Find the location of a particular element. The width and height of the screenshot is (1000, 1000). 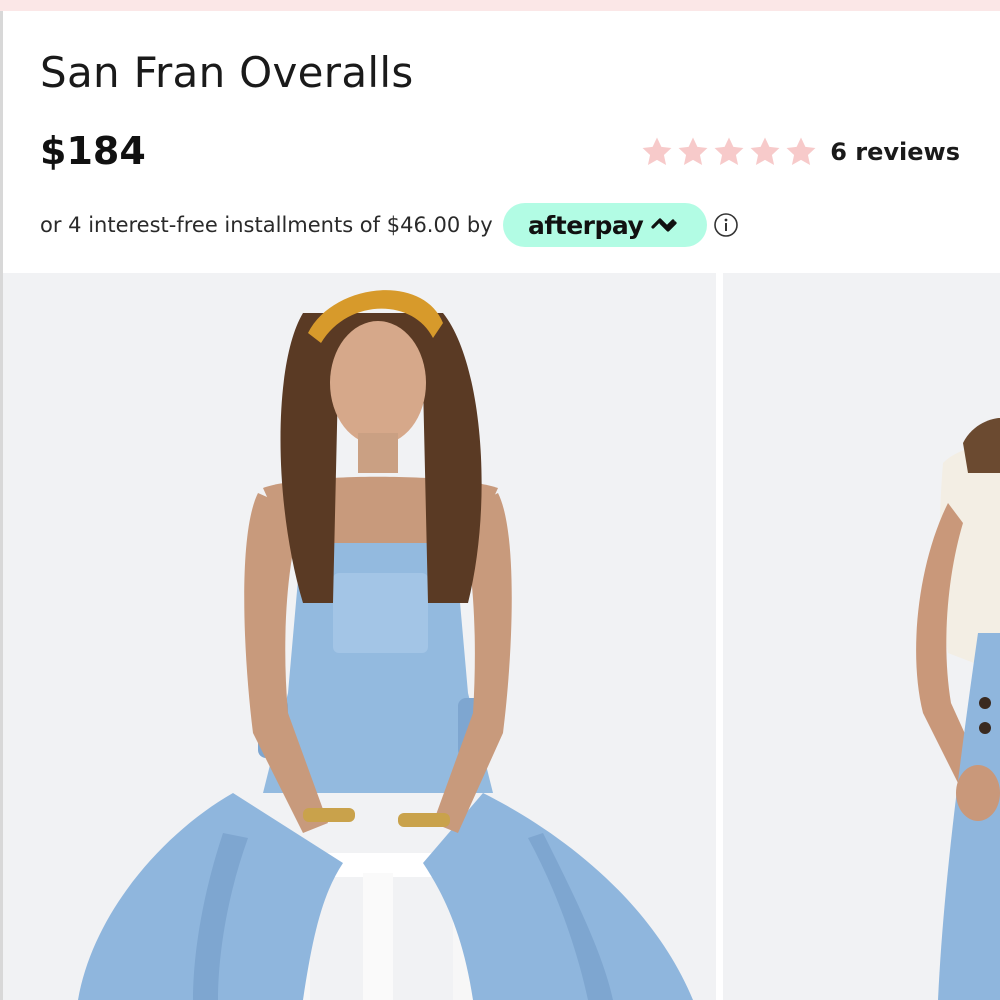

product-title: San Fran Overalls is located at coordinates (227, 72).